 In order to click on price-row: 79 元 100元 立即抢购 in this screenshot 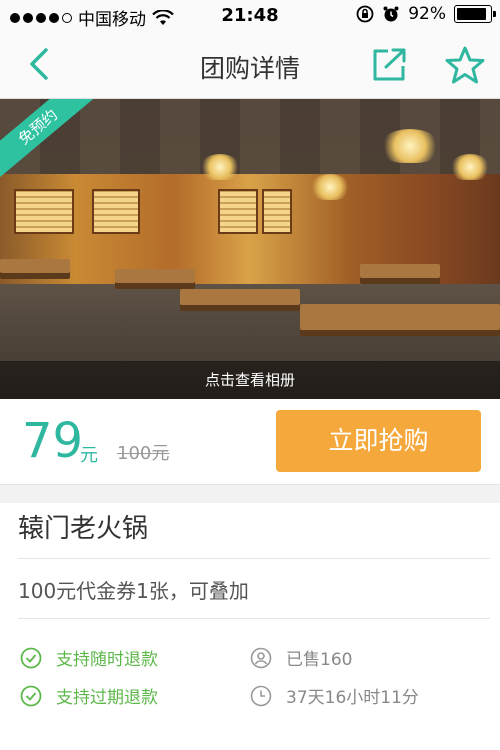, I will do `click(250, 442)`.